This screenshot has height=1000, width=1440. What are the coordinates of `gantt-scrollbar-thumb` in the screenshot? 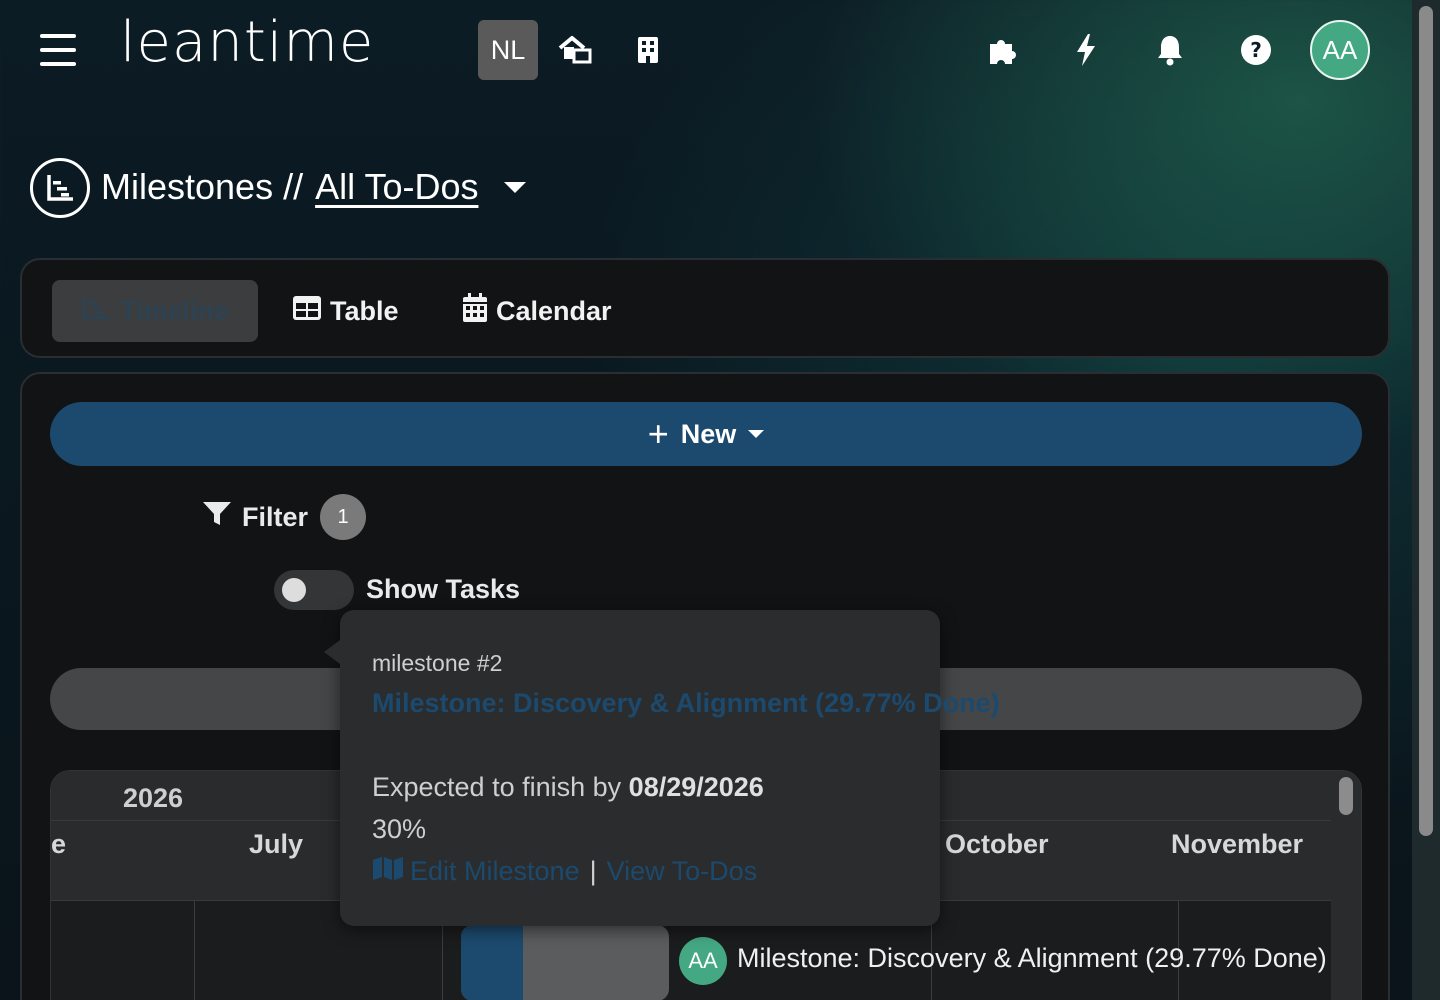 It's located at (1346, 796).